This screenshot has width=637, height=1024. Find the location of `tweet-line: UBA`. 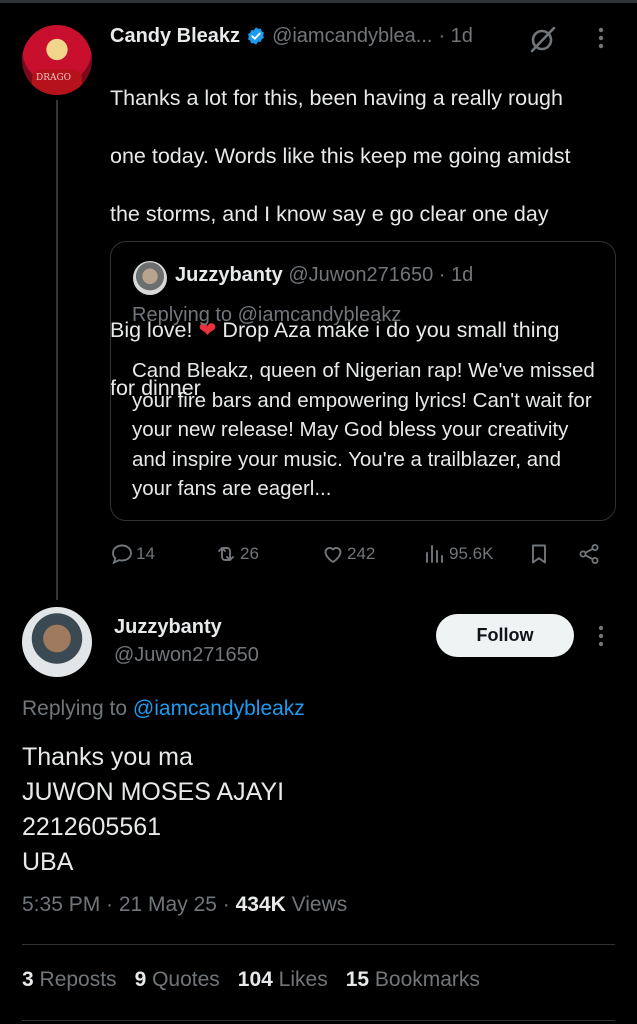

tweet-line: UBA is located at coordinates (48, 862).